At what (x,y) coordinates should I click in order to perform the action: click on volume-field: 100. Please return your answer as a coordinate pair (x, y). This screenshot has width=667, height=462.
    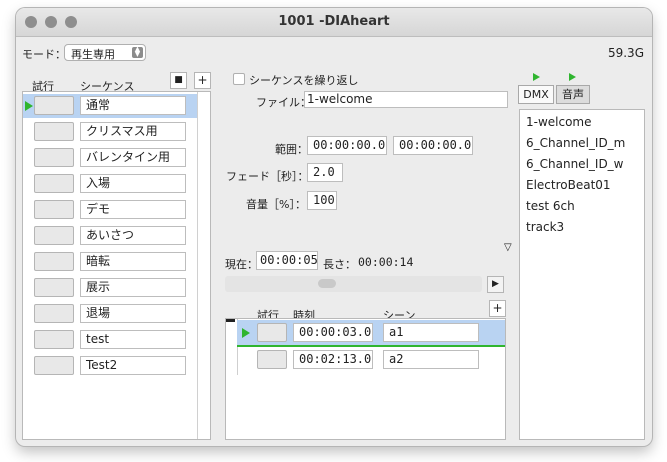
    Looking at the image, I should click on (322, 200).